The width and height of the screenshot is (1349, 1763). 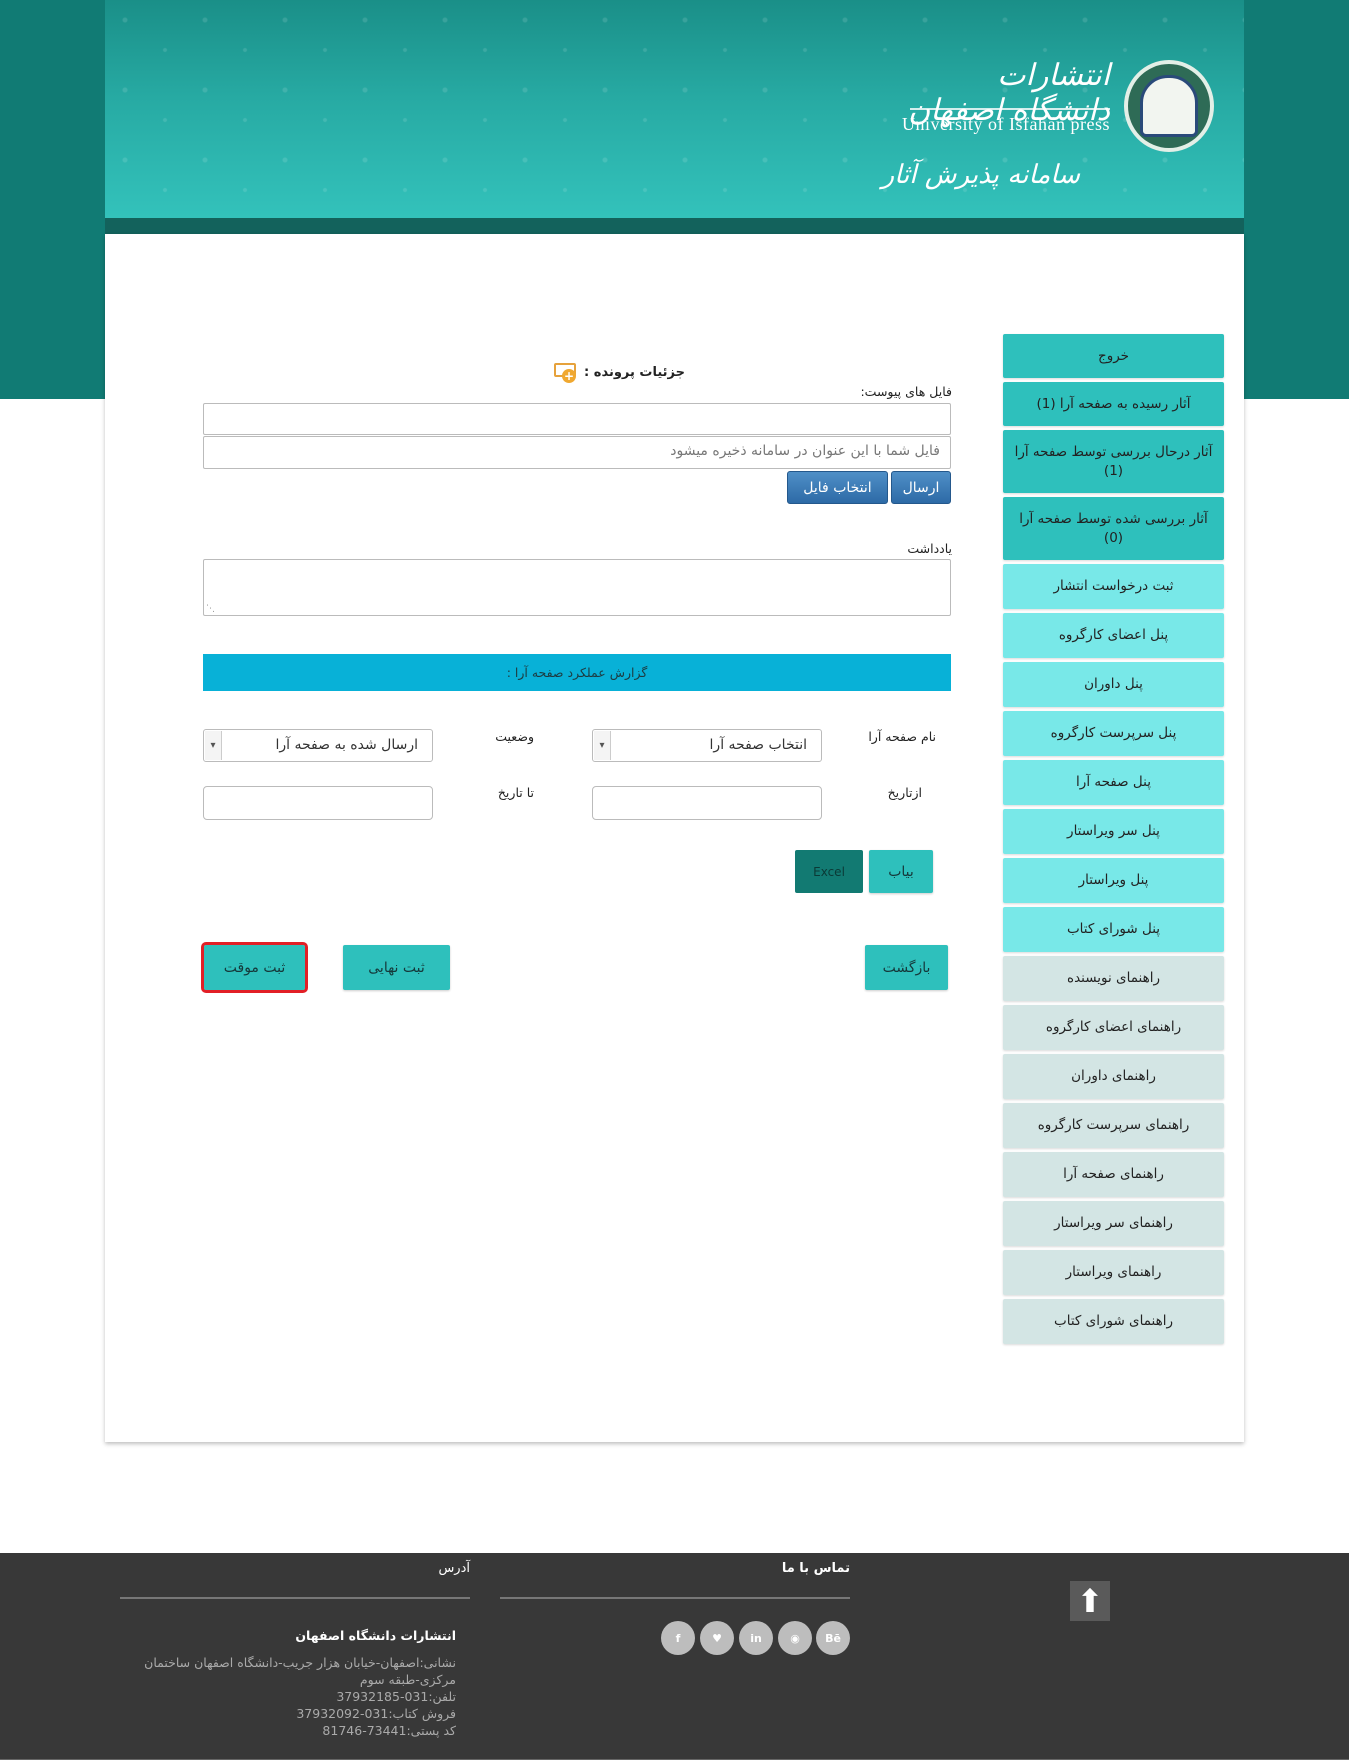 What do you see at coordinates (1113, 1174) in the screenshot?
I see `sidebar-item-designer-guide: راهنمای صفحه آرا` at bounding box center [1113, 1174].